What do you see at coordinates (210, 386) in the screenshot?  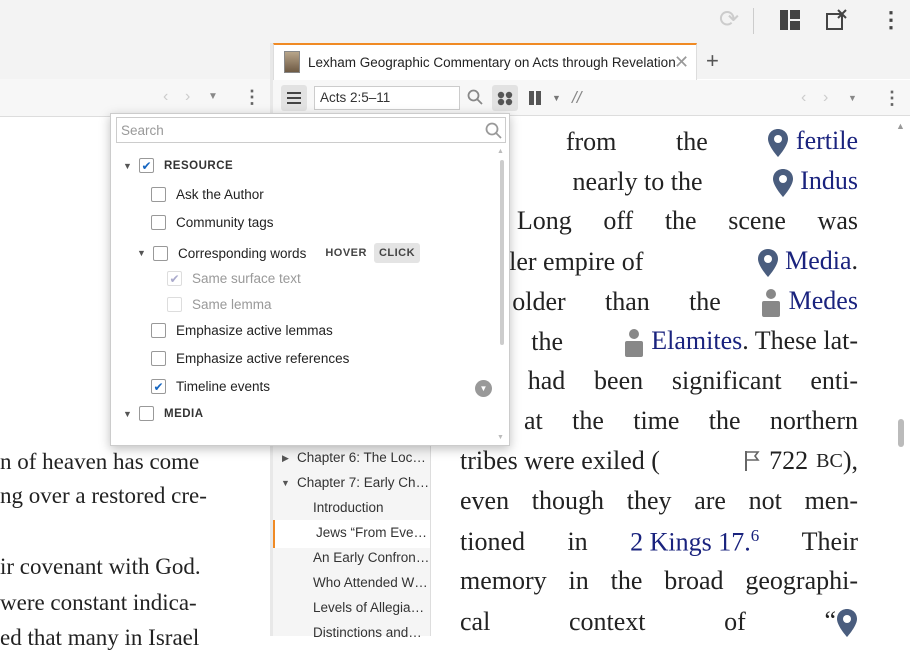 I see `filter-item: ✔ Timeline events` at bounding box center [210, 386].